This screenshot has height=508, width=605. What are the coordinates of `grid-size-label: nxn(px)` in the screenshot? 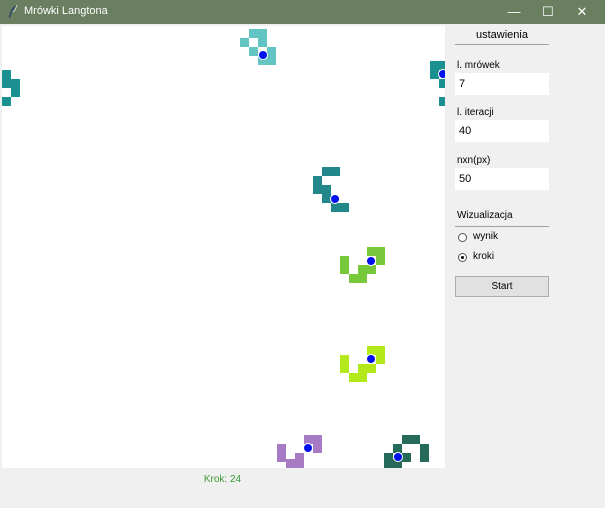 It's located at (474, 160).